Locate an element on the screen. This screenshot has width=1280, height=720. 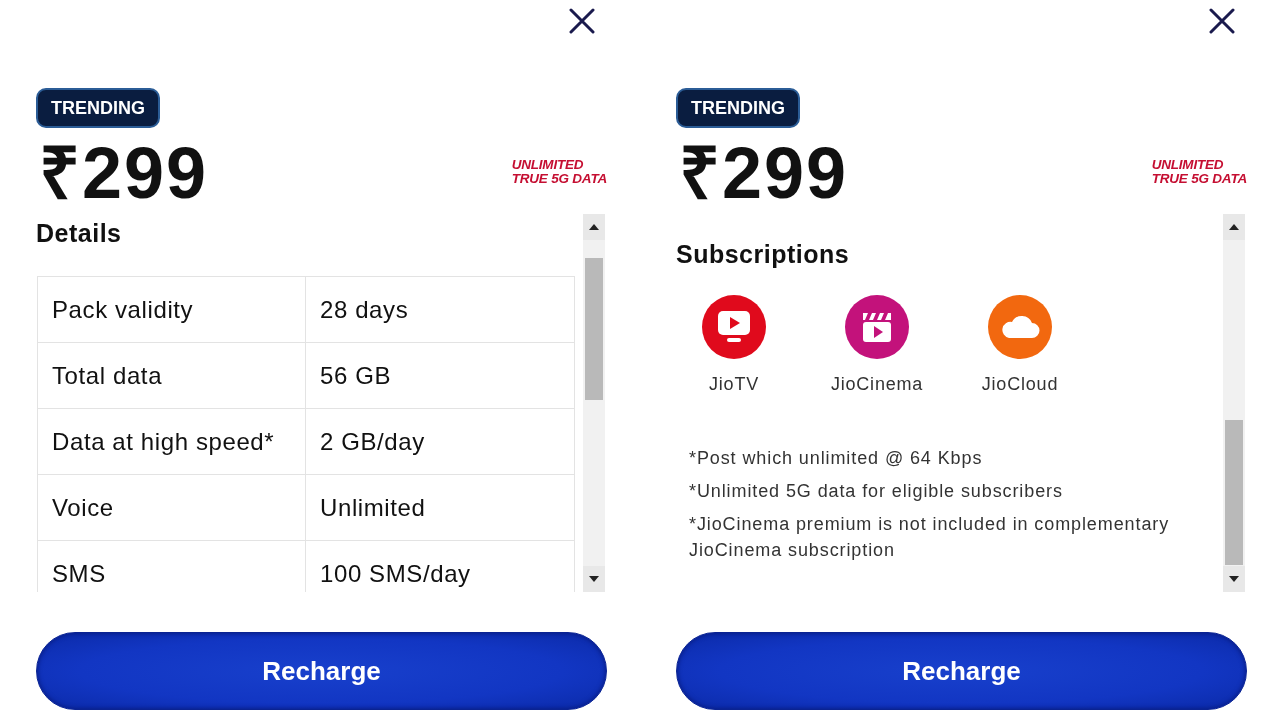
table-cell: Data at high speed* is located at coordinates (171, 441).